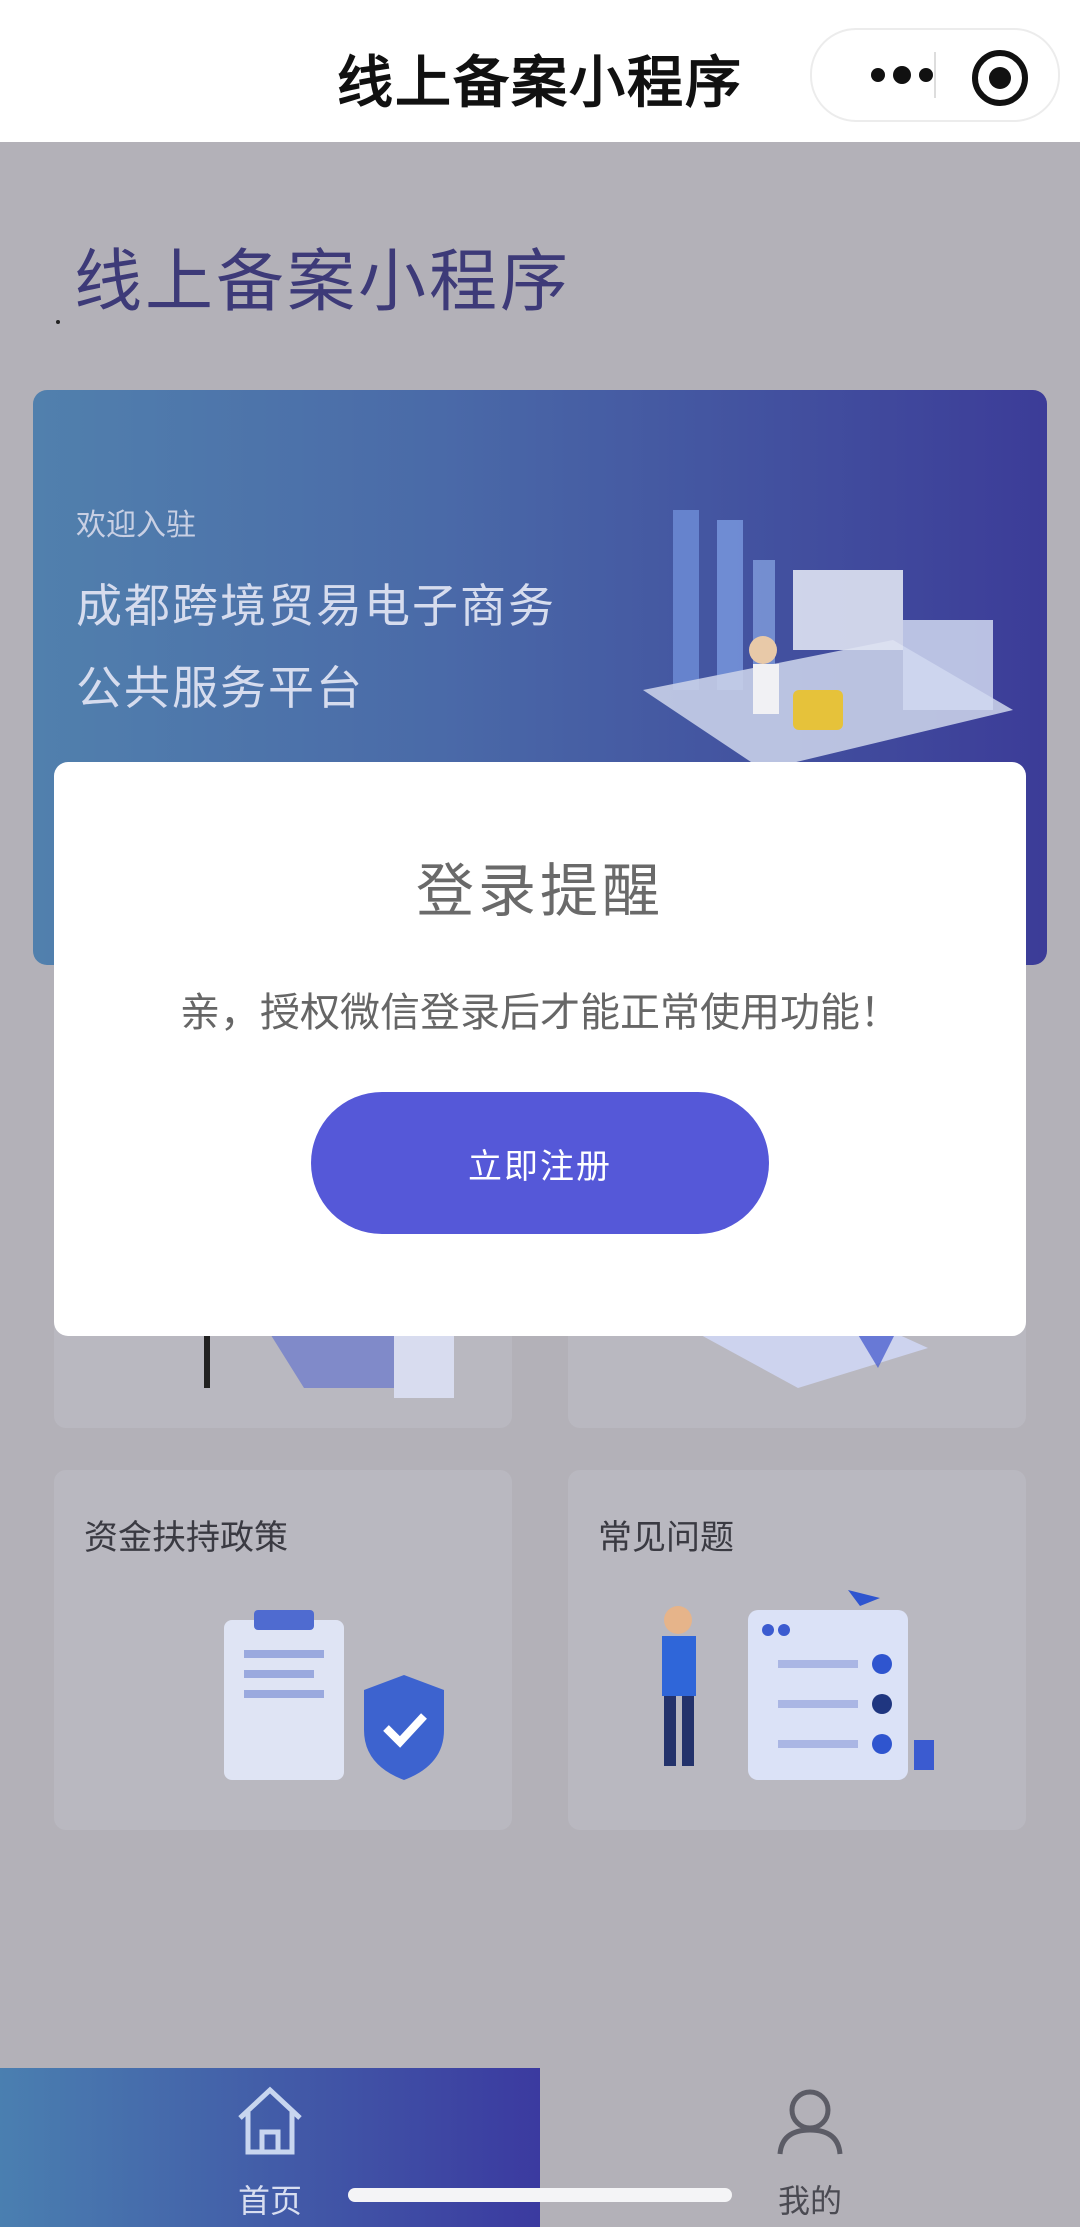 This screenshot has height=2227, width=1080. I want to click on capsule-divider, so click(935, 75).